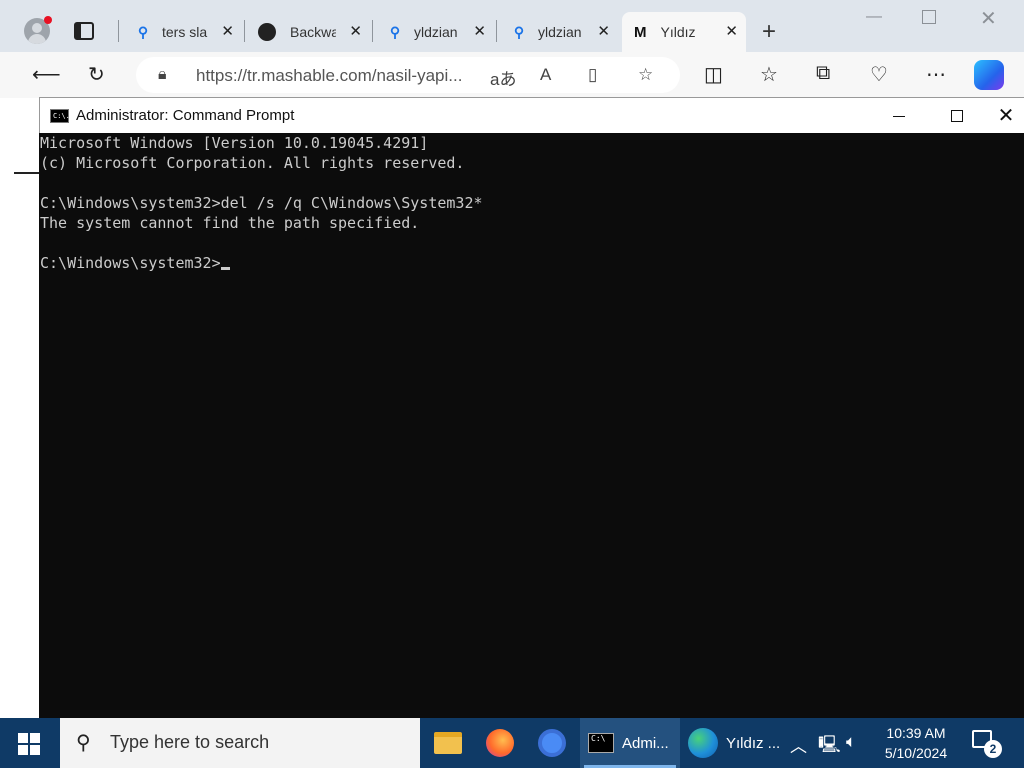 The image size is (1024, 768). What do you see at coordinates (874, 17) in the screenshot?
I see `minimize-icon: —` at bounding box center [874, 17].